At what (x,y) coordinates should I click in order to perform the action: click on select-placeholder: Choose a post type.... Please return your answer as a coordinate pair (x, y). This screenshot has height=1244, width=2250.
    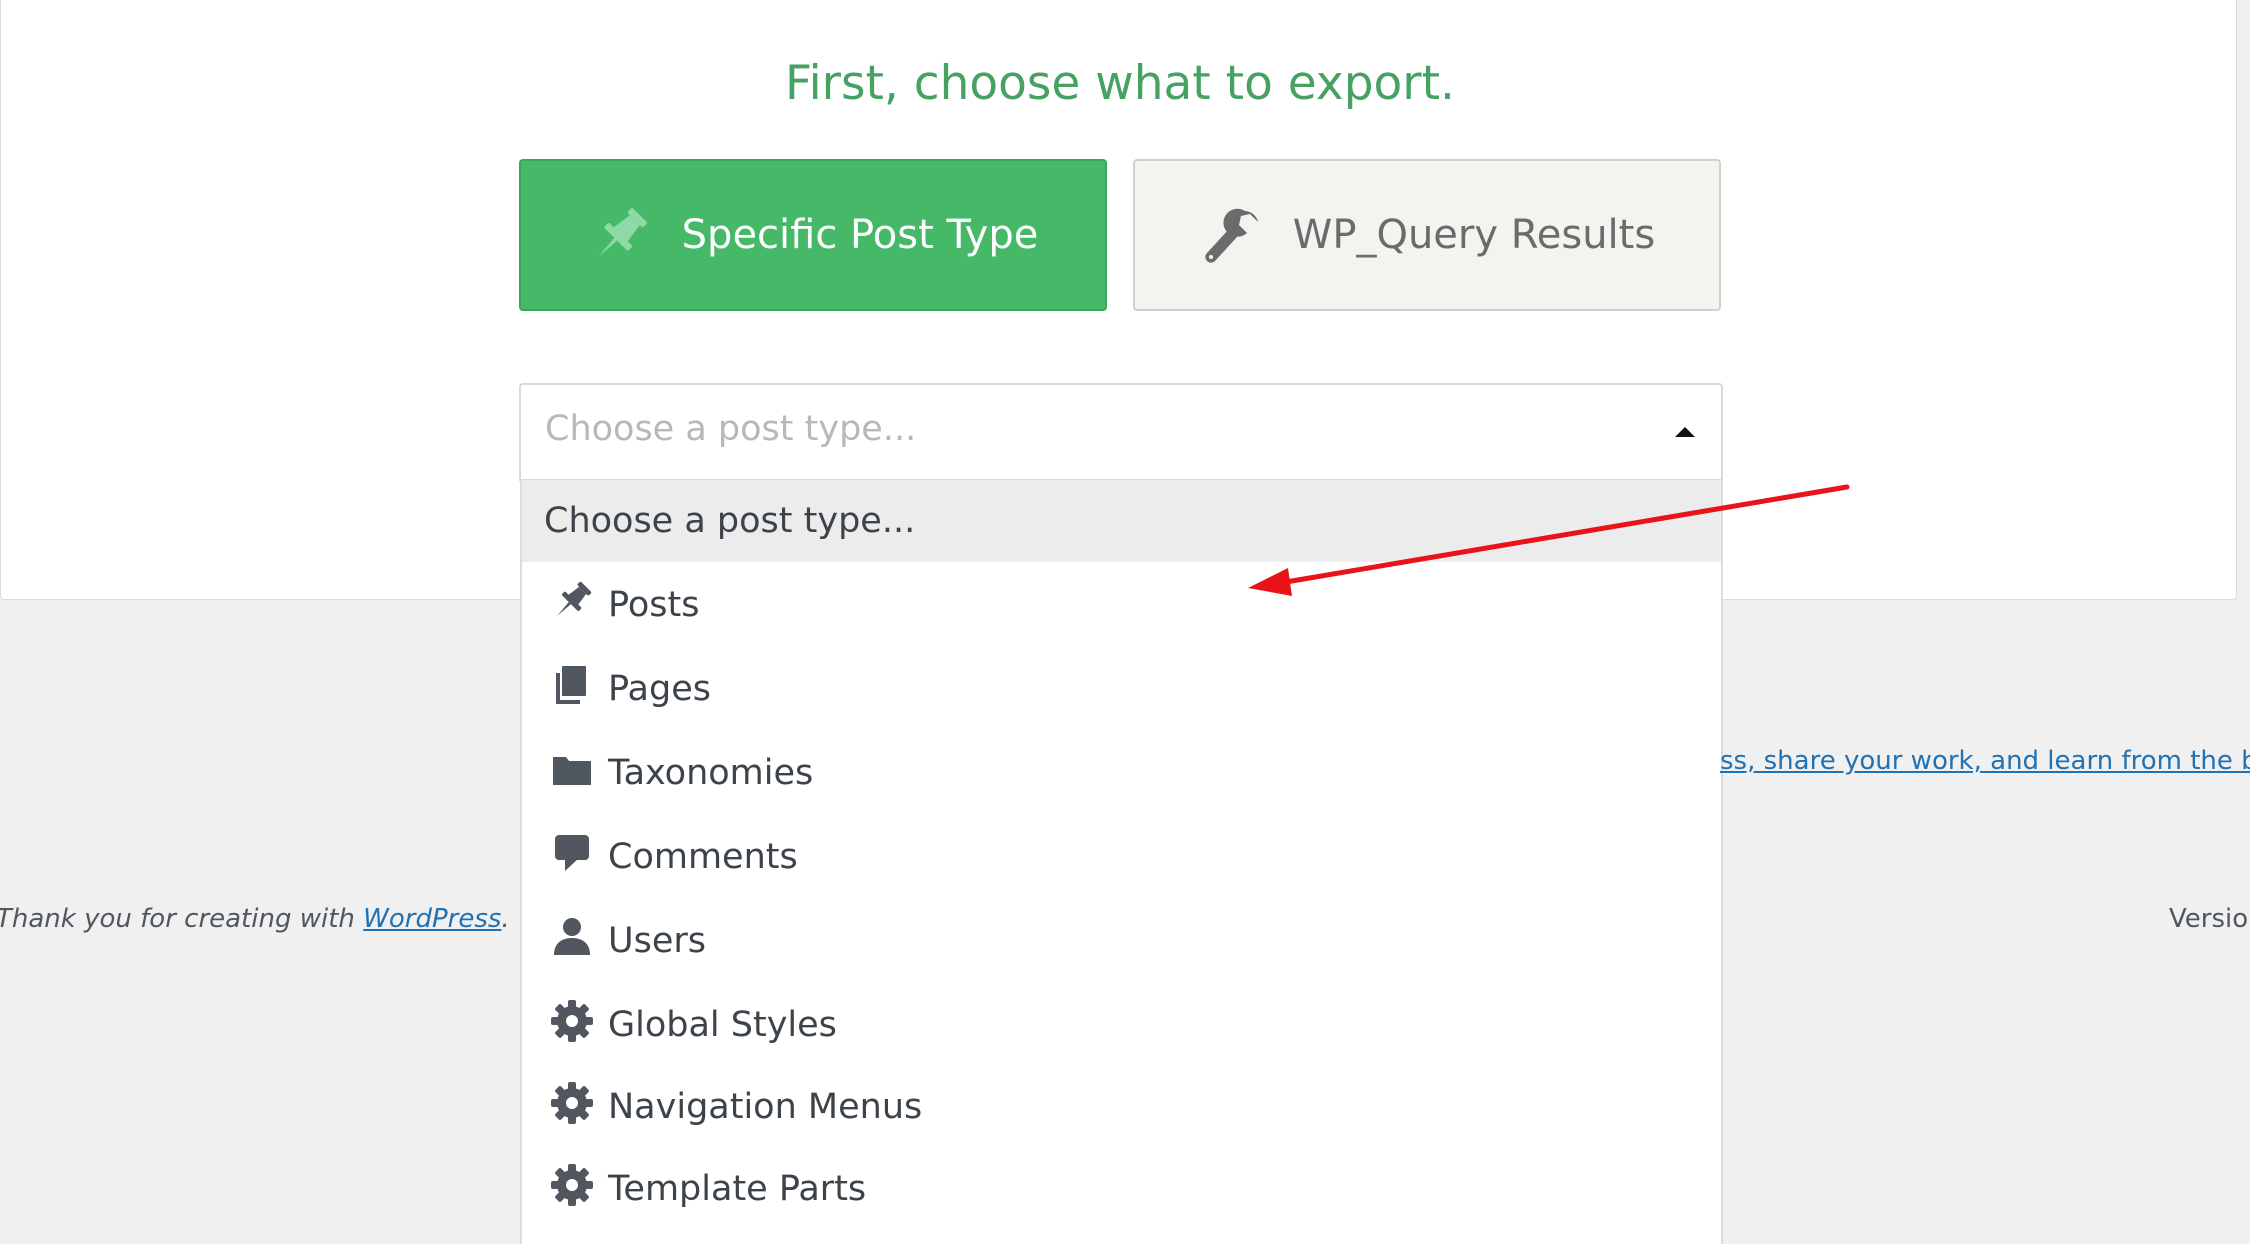
    Looking at the image, I should click on (731, 429).